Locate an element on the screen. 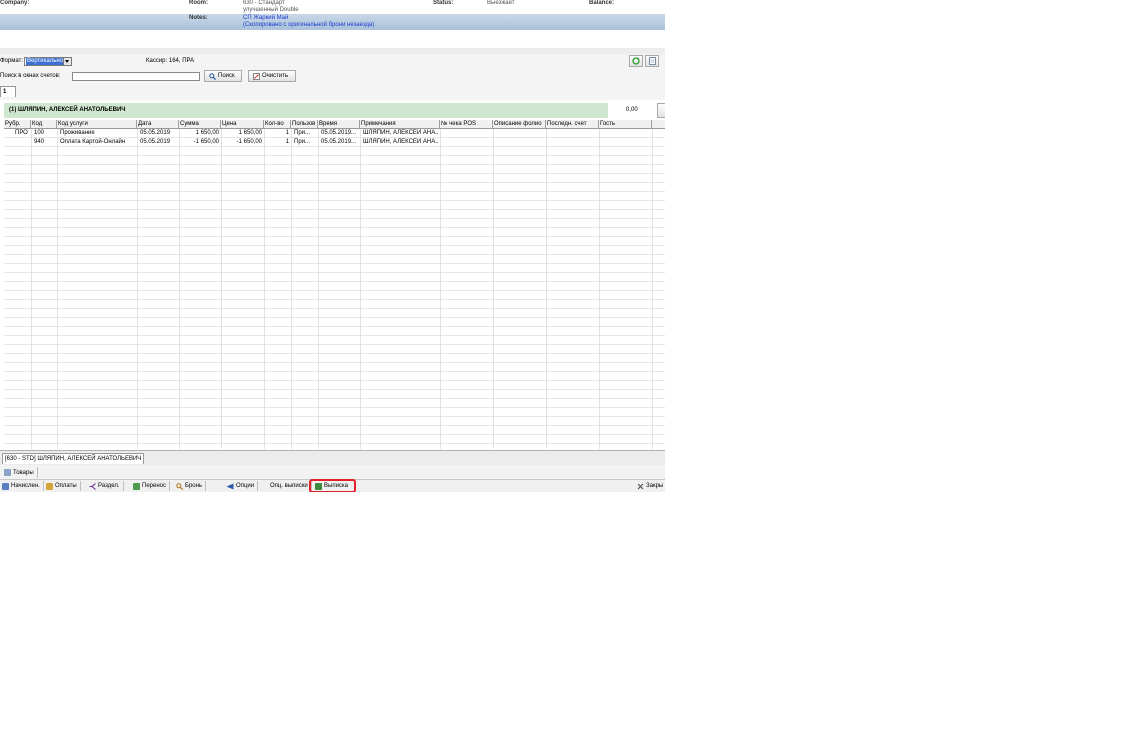 The width and height of the screenshot is (1145, 740). clear-button-label: Очистить is located at coordinates (275, 76).